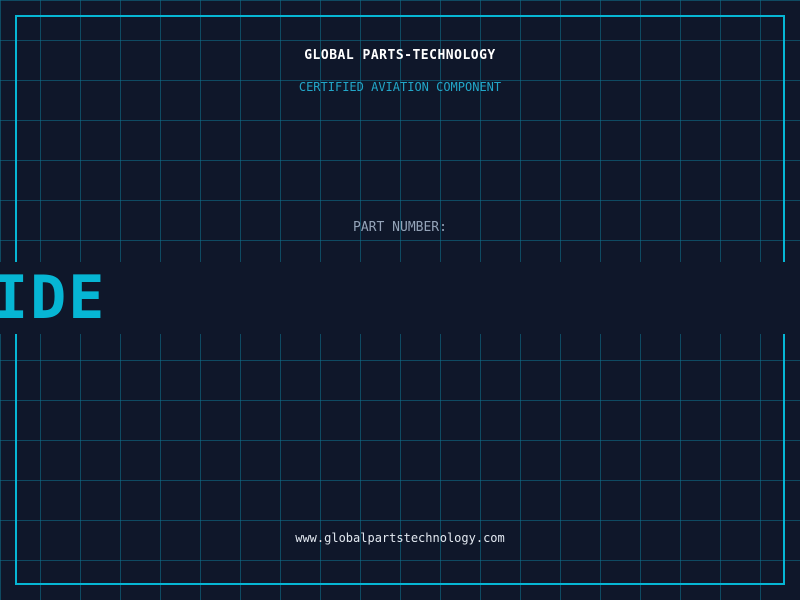 This screenshot has height=600, width=800. What do you see at coordinates (400, 227) in the screenshot?
I see `part-number-label: PART NUMBER:` at bounding box center [400, 227].